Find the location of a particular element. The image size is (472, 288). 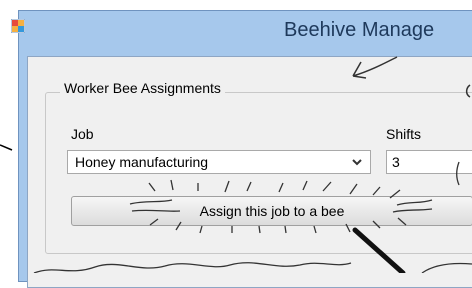

group-legend: Worker Bee Assignments is located at coordinates (142, 88).